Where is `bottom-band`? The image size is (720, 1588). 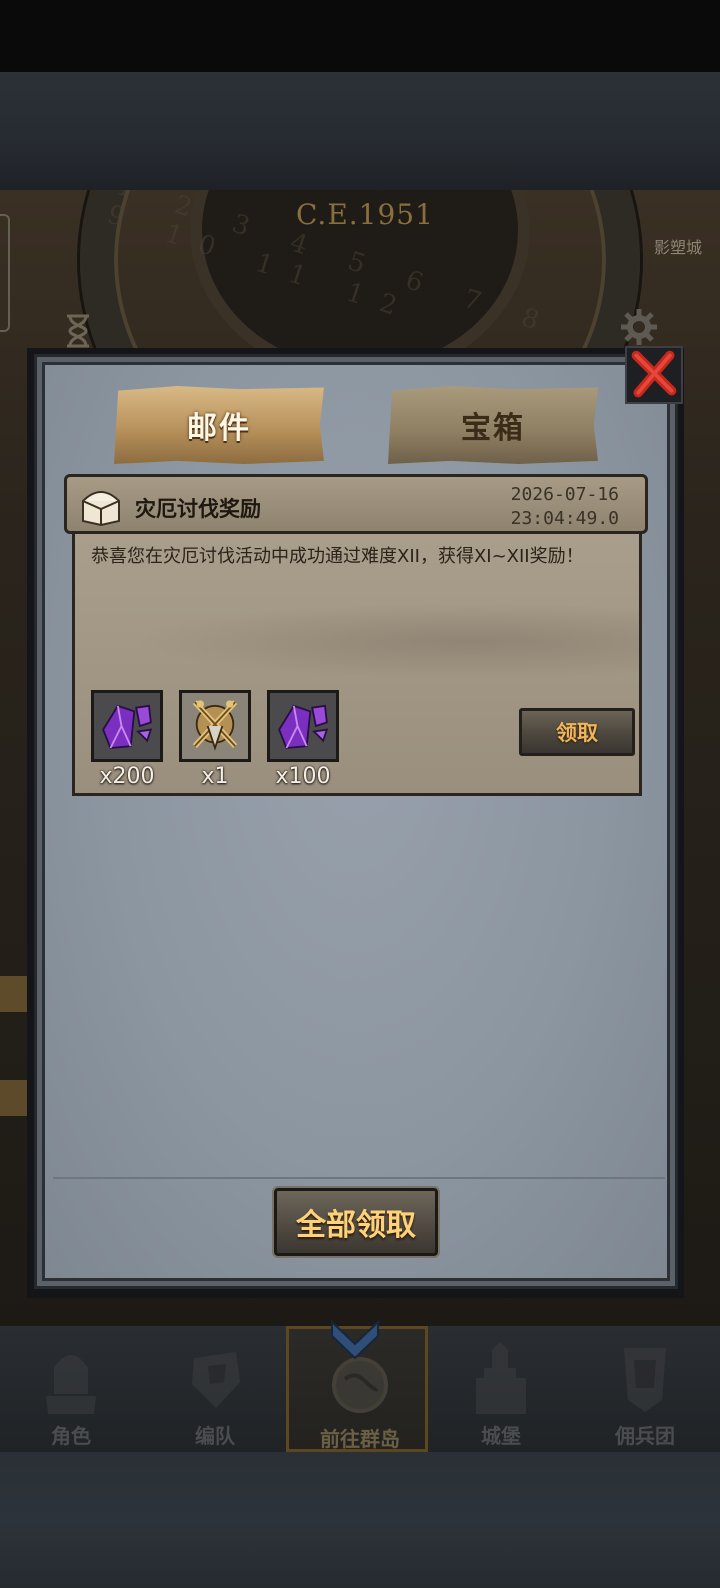
bottom-band is located at coordinates (360, 1520).